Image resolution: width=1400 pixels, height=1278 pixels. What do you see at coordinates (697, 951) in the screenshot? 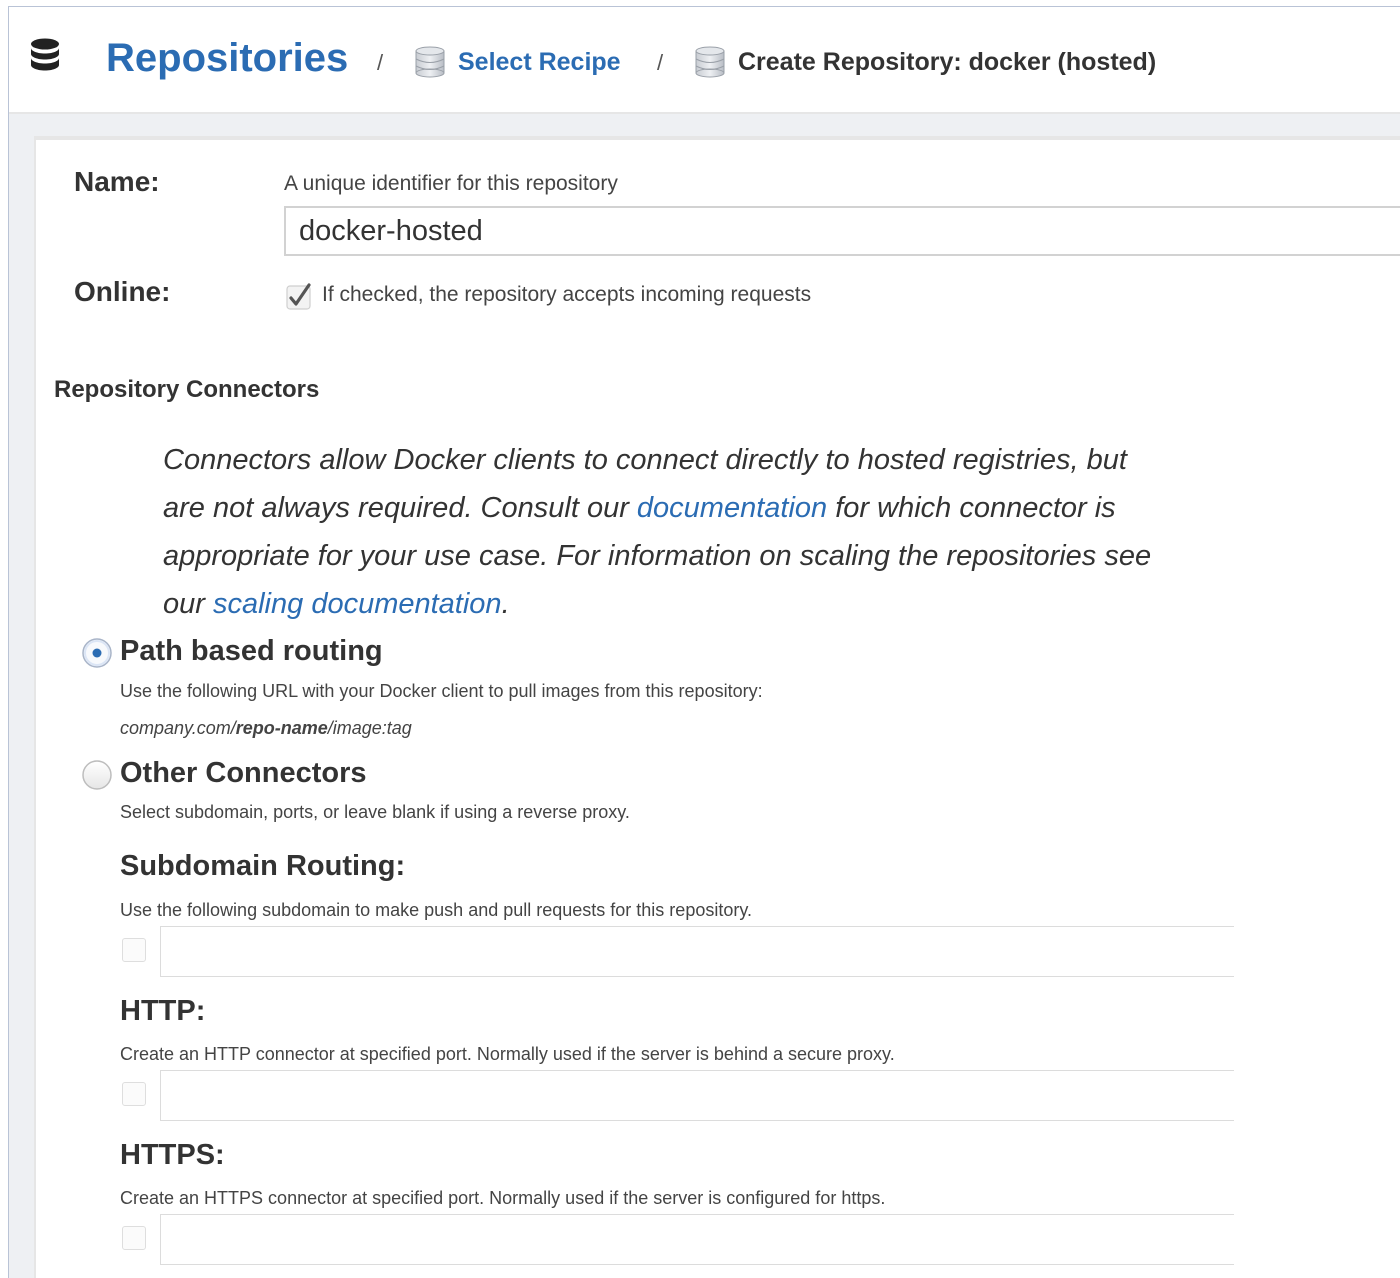
I see `subdomain-input` at bounding box center [697, 951].